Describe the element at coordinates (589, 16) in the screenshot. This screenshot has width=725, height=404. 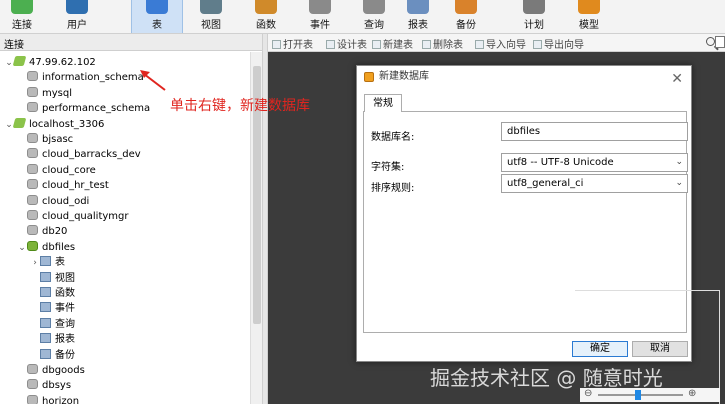
I see `toolbar-button-10: 模型` at that location.